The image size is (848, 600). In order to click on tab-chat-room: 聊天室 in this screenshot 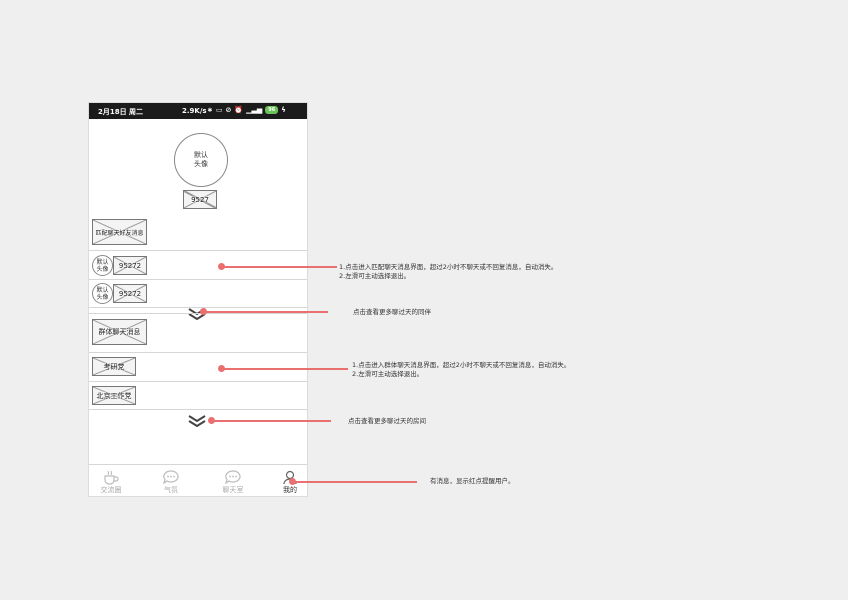, I will do `click(233, 482)`.